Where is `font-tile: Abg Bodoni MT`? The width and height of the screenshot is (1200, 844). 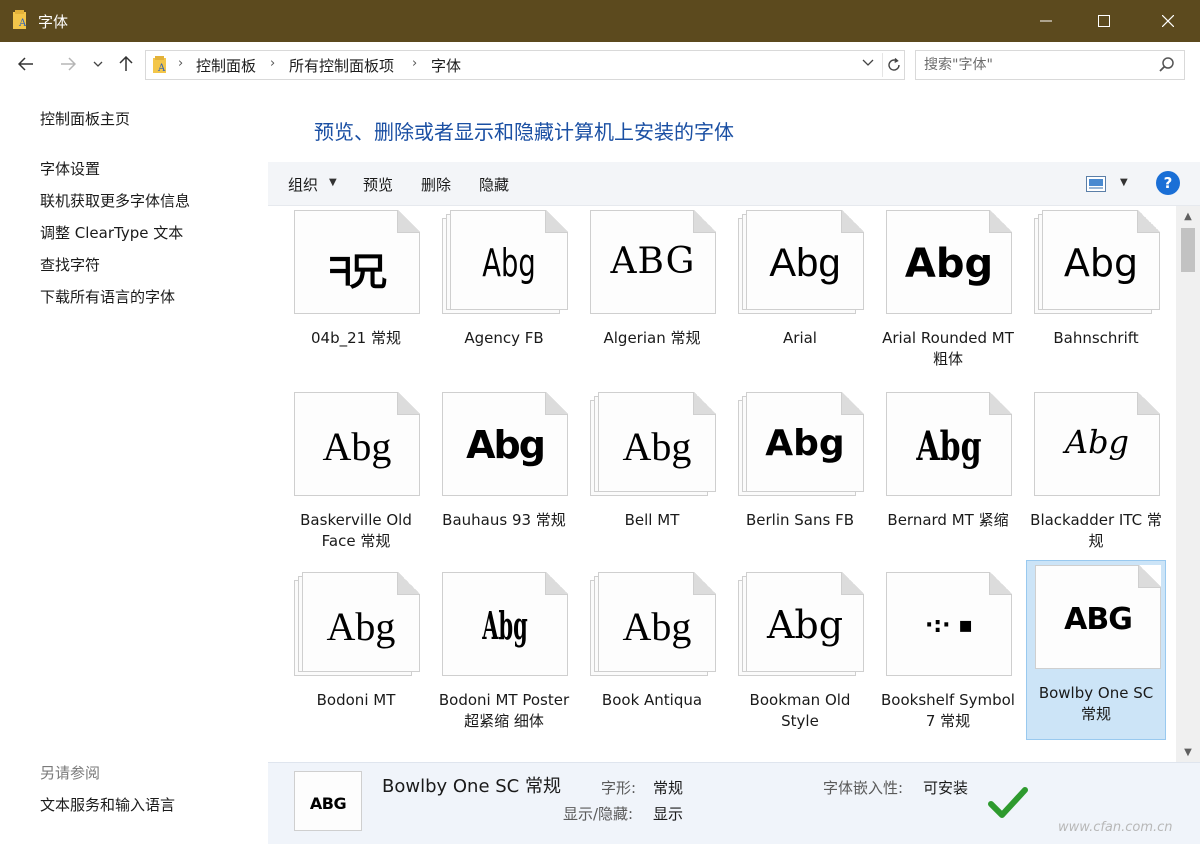
font-tile: Abg Bodoni MT is located at coordinates (356, 656).